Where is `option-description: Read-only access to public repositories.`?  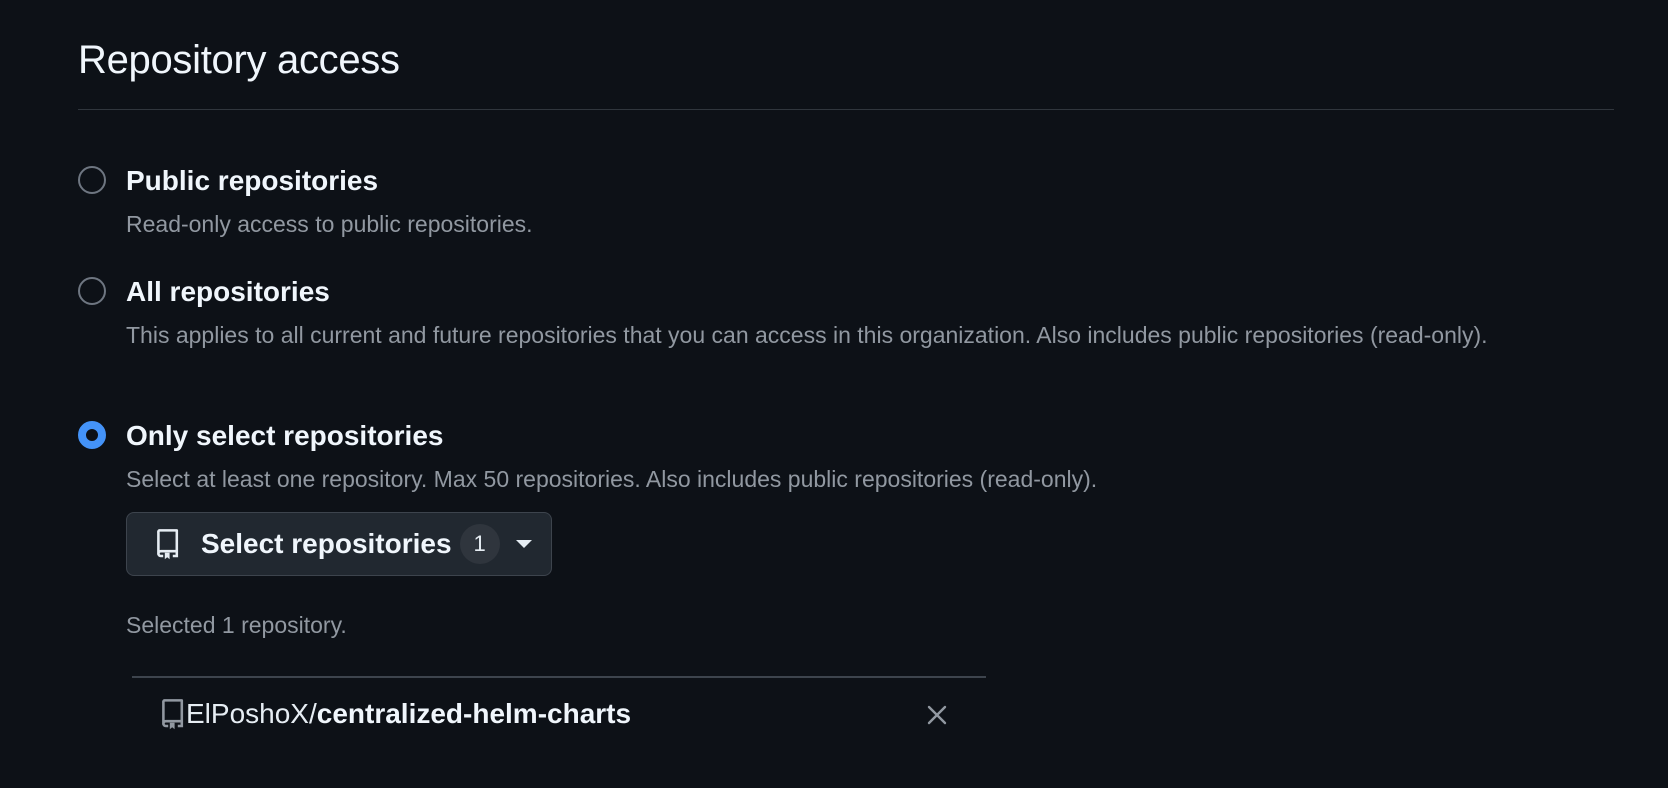
option-description: Read-only access to public repositories. is located at coordinates (329, 224).